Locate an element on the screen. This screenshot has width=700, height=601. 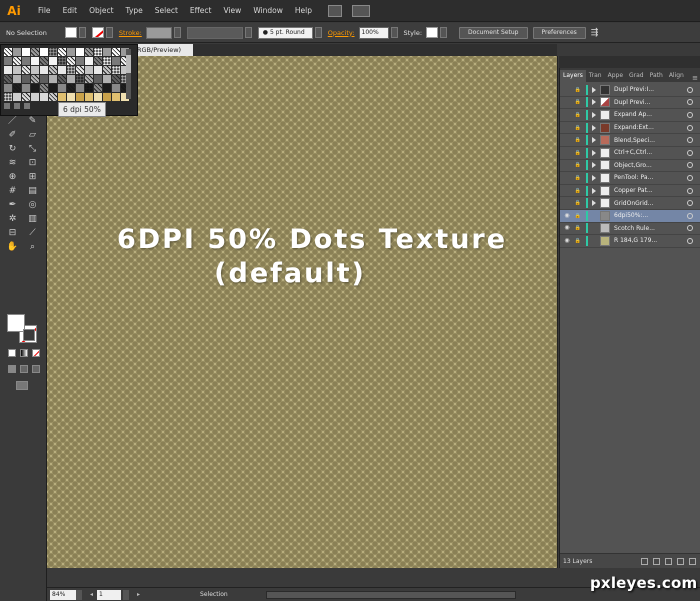
zoom-field: 84% is located at coordinates (63, 594).